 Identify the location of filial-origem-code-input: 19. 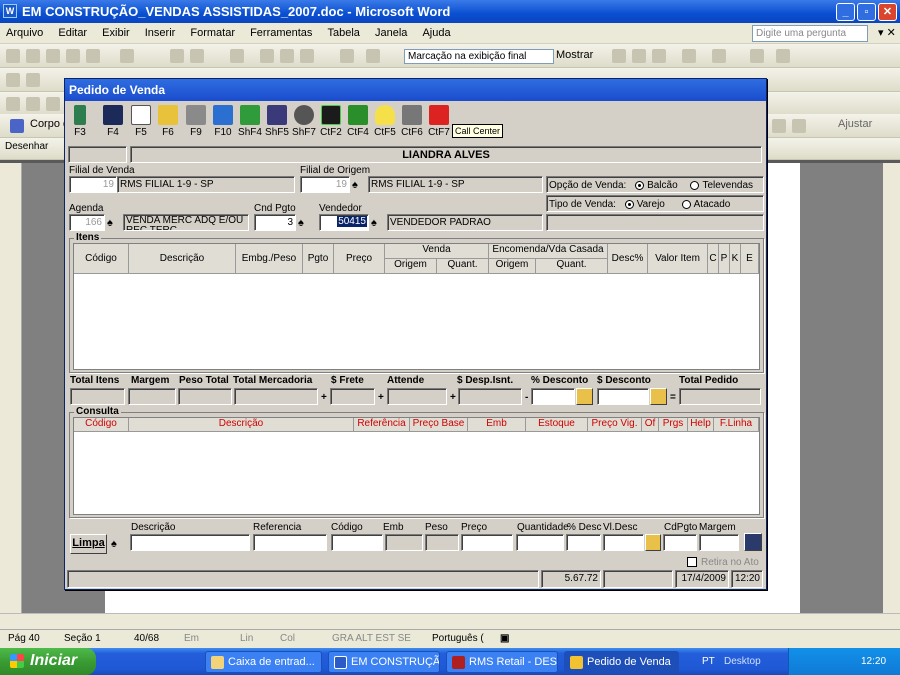
(325, 184).